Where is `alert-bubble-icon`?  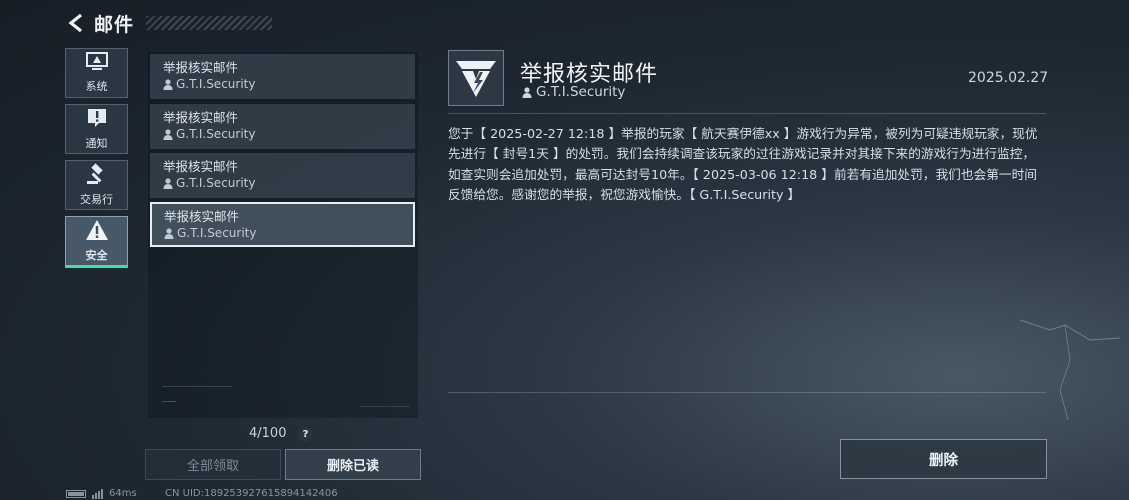 alert-bubble-icon is located at coordinates (97, 120).